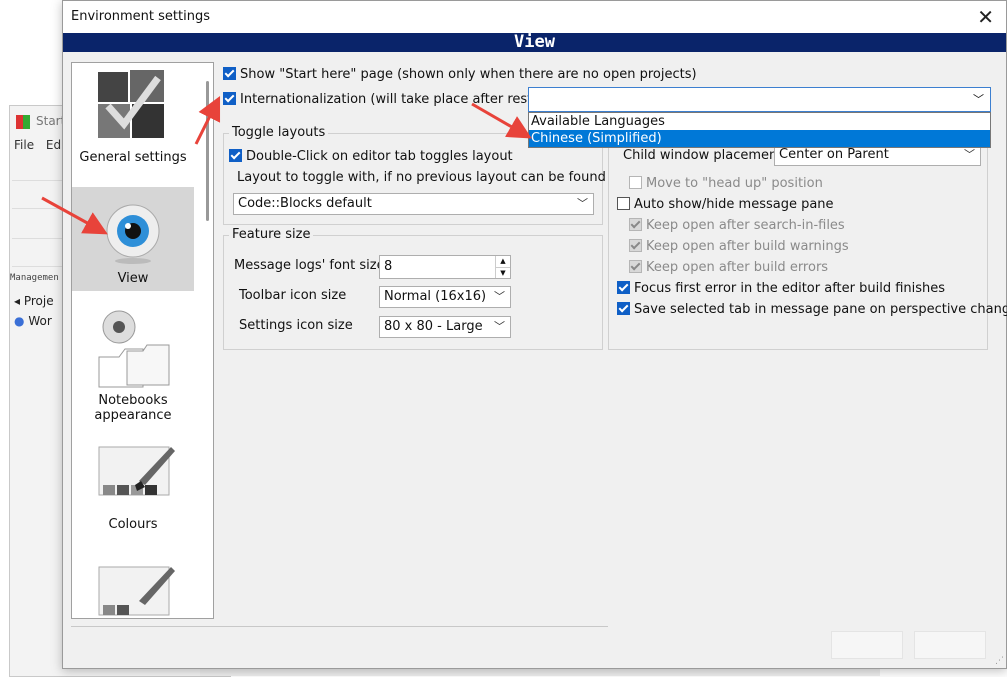 The width and height of the screenshot is (1007, 677). Describe the element at coordinates (34, 311) in the screenshot. I see `background-tree: ◂ Proje ● Wor` at that location.